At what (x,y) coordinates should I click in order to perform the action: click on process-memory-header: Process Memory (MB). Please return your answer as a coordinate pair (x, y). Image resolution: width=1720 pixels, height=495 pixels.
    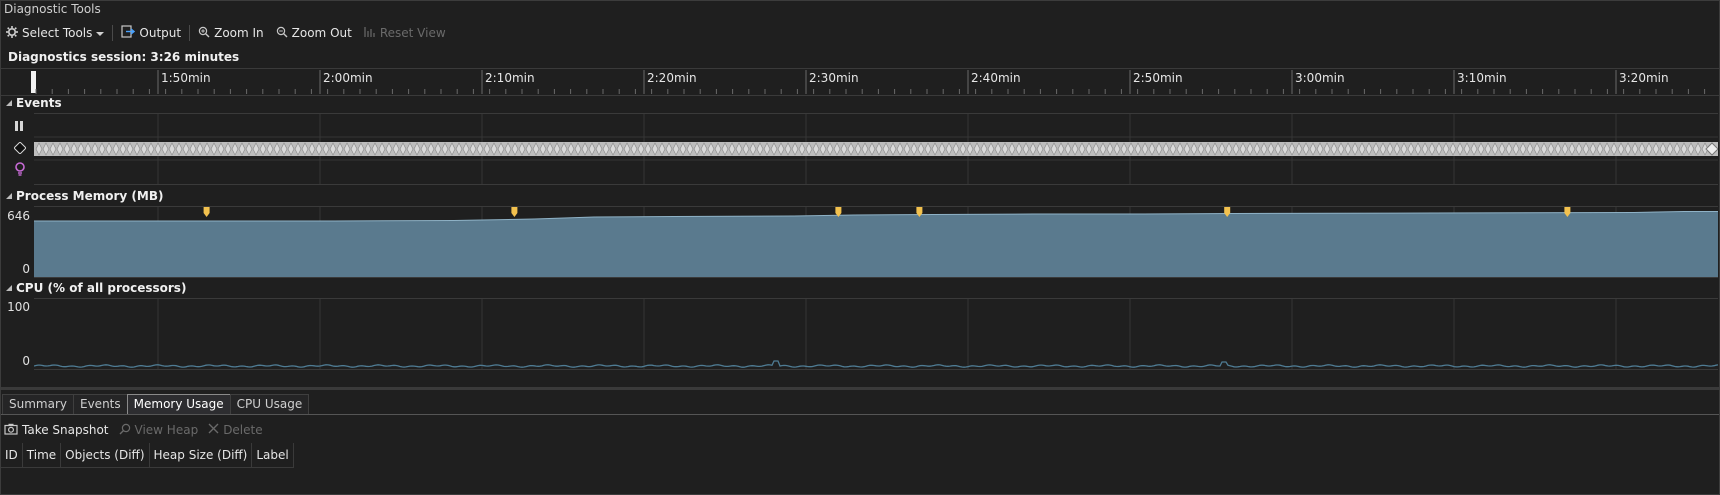
    Looking at the image, I should click on (84, 196).